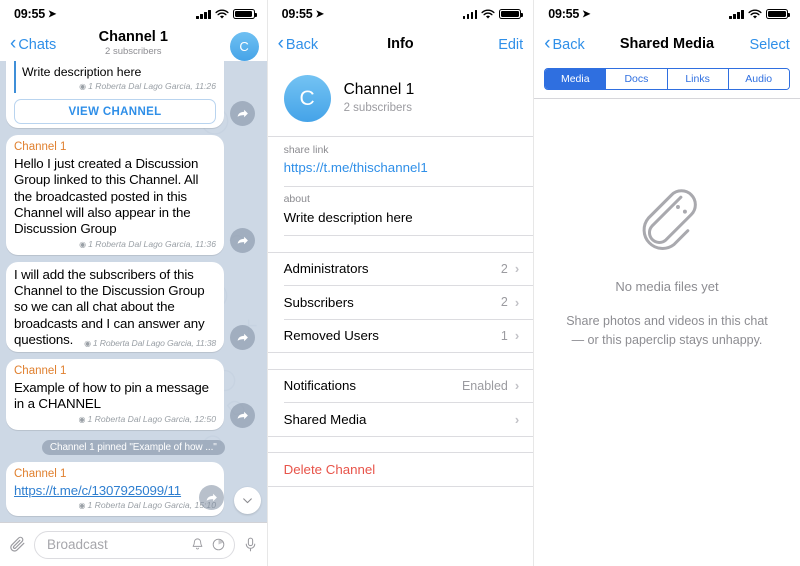  Describe the element at coordinates (401, 469) in the screenshot. I see `delete-channel-row: Delete Channel` at that location.